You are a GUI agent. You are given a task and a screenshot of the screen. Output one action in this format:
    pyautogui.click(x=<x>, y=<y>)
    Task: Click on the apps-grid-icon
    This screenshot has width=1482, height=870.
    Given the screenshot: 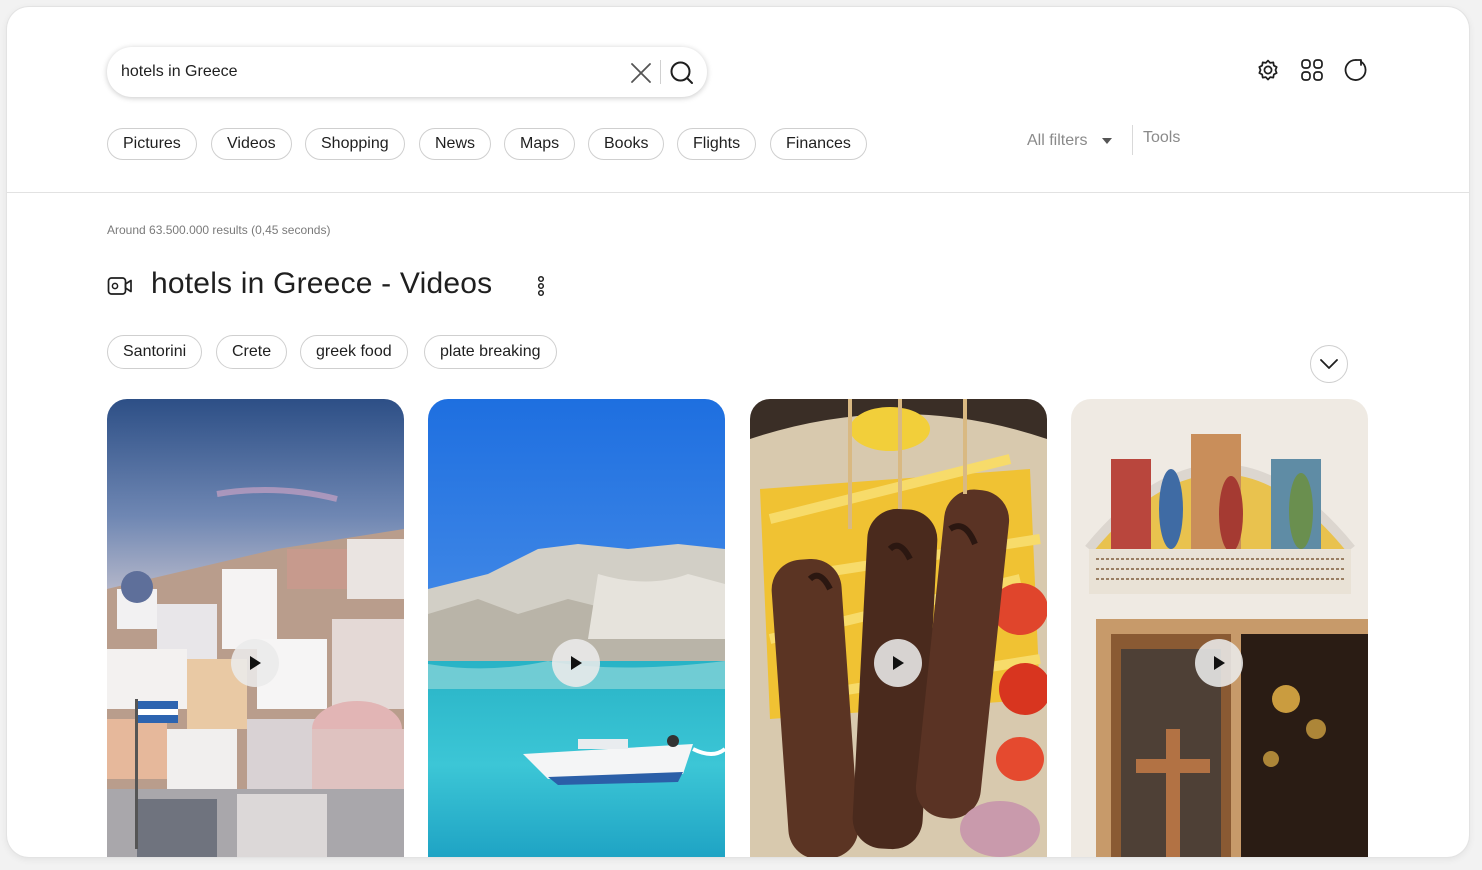 What is the action you would take?
    pyautogui.click(x=1312, y=70)
    